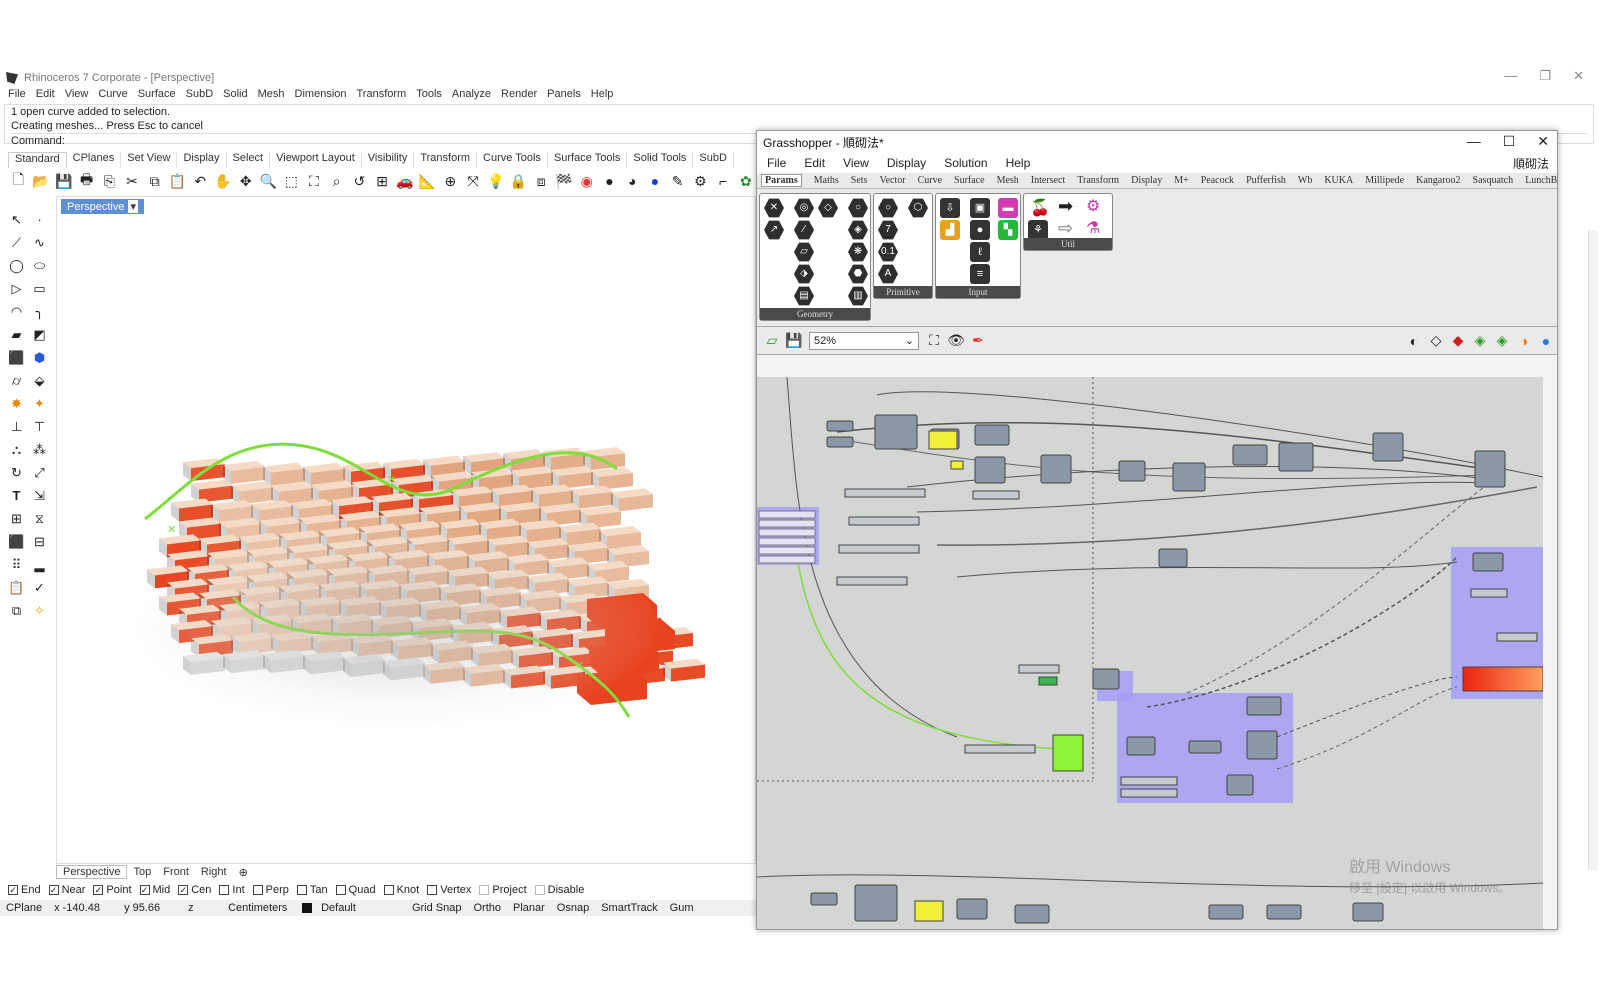  What do you see at coordinates (16, 610) in the screenshot?
I see `layer-tool-icon: ⧉` at bounding box center [16, 610].